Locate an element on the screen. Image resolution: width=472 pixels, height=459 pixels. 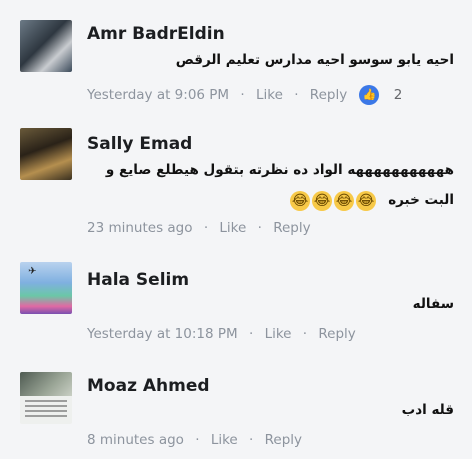
comment-meta: Yesterday at 9:06 PM · Like · Reply 👍 2 is located at coordinates (244, 95).